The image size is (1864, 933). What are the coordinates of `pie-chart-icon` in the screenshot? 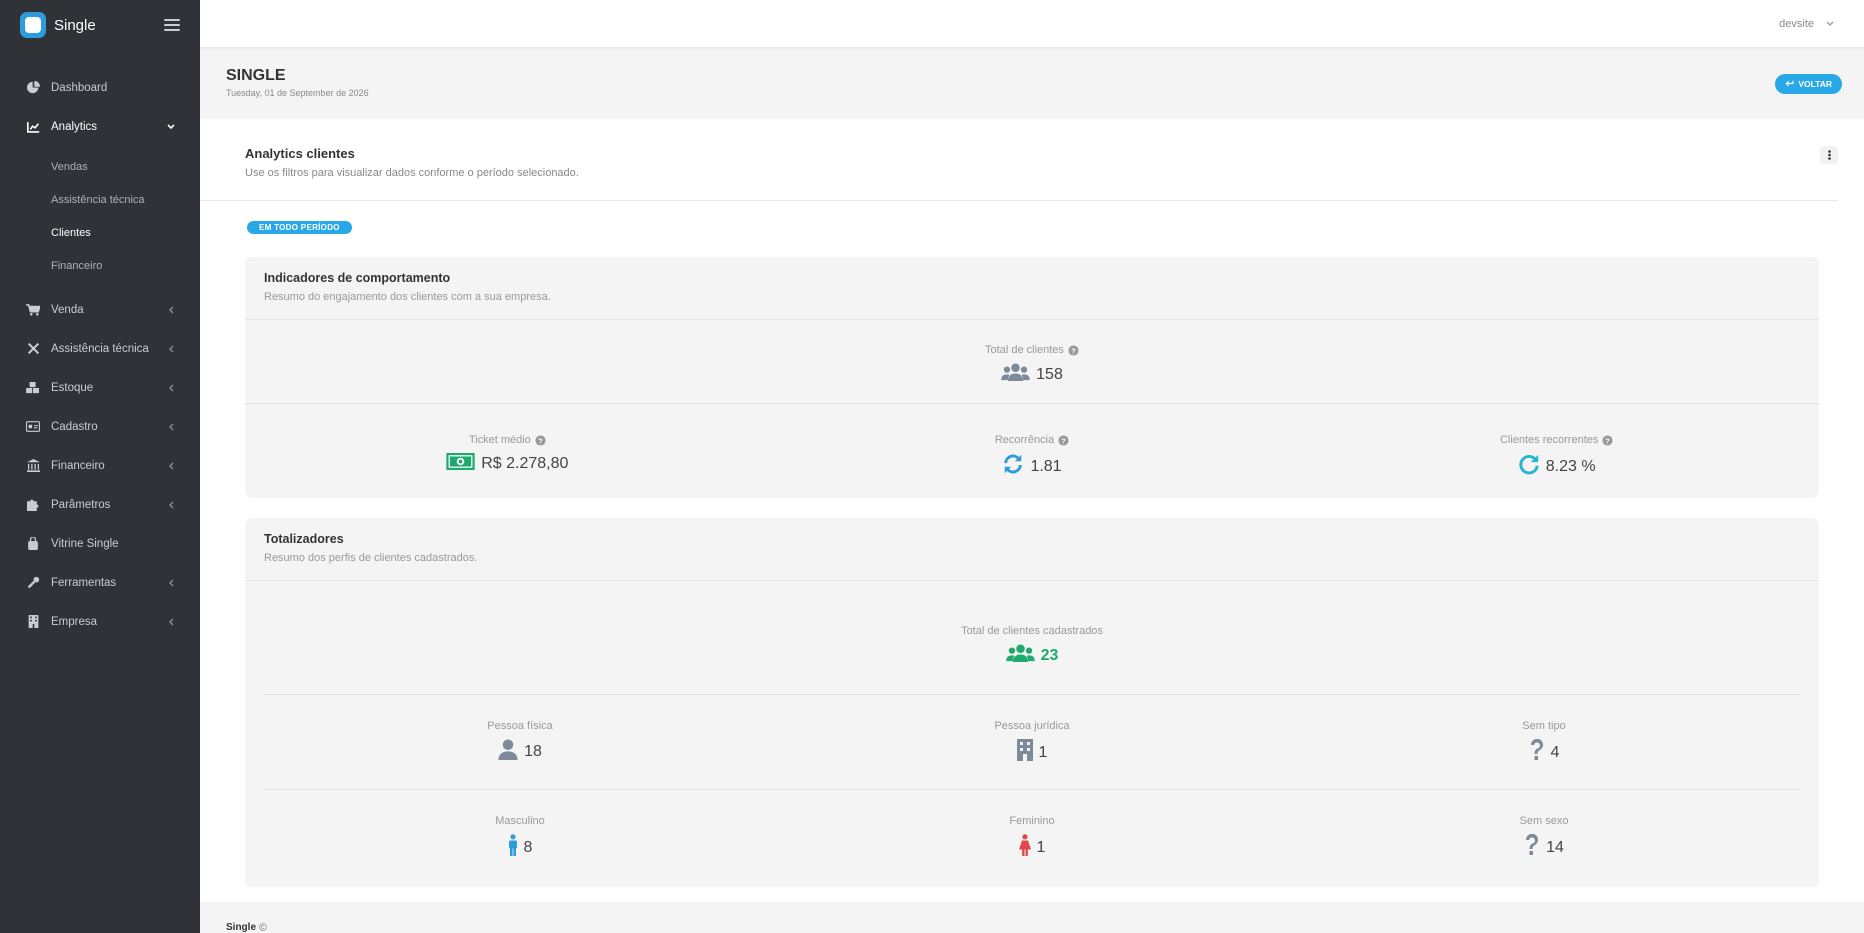 It's located at (33, 88).